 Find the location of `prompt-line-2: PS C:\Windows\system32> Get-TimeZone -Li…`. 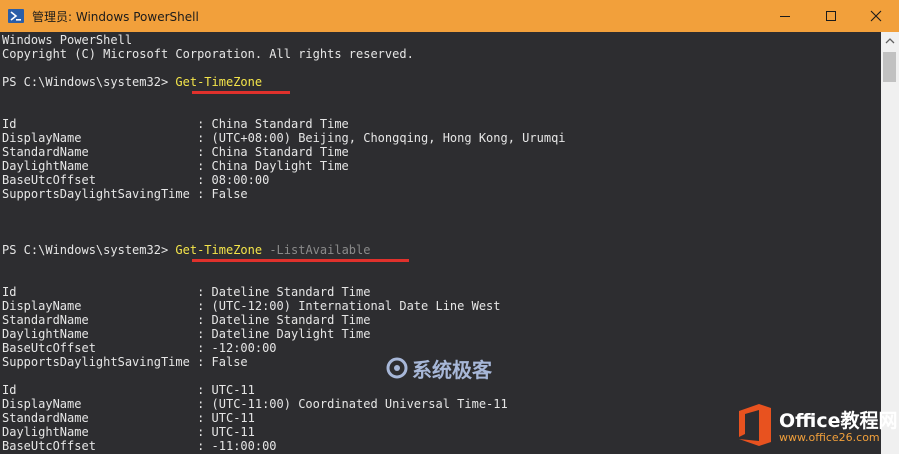

prompt-line-2: PS C:\Windows\system32> Get-TimeZone -Li… is located at coordinates (186, 250).